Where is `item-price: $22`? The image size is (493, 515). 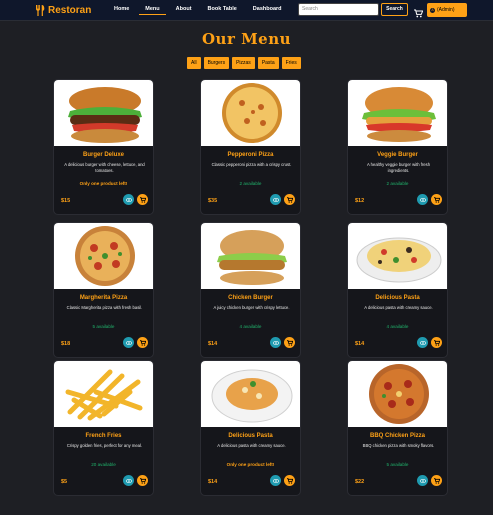 item-price: $22 is located at coordinates (360, 482).